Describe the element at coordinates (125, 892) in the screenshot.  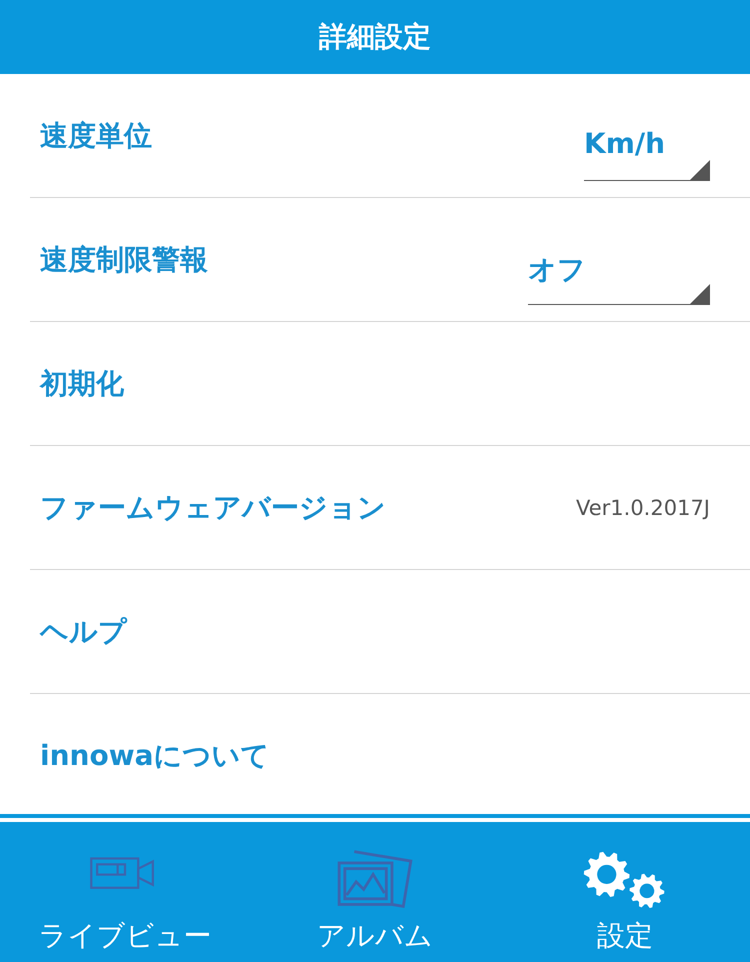
I see `tab: ライブビュー` at that location.